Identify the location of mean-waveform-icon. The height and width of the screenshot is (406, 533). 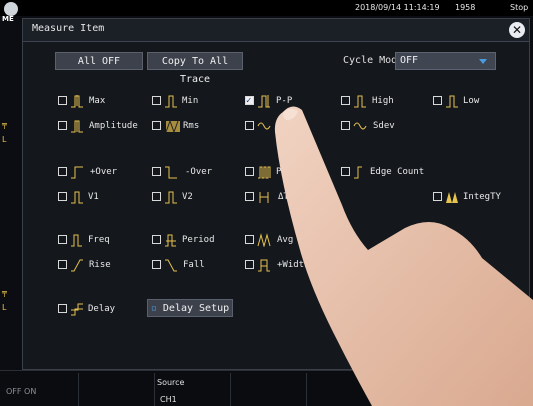
(264, 126).